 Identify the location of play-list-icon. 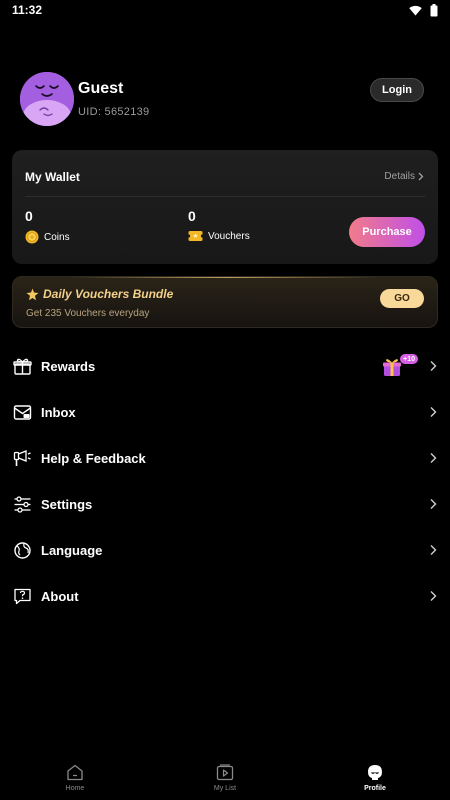
(225, 772).